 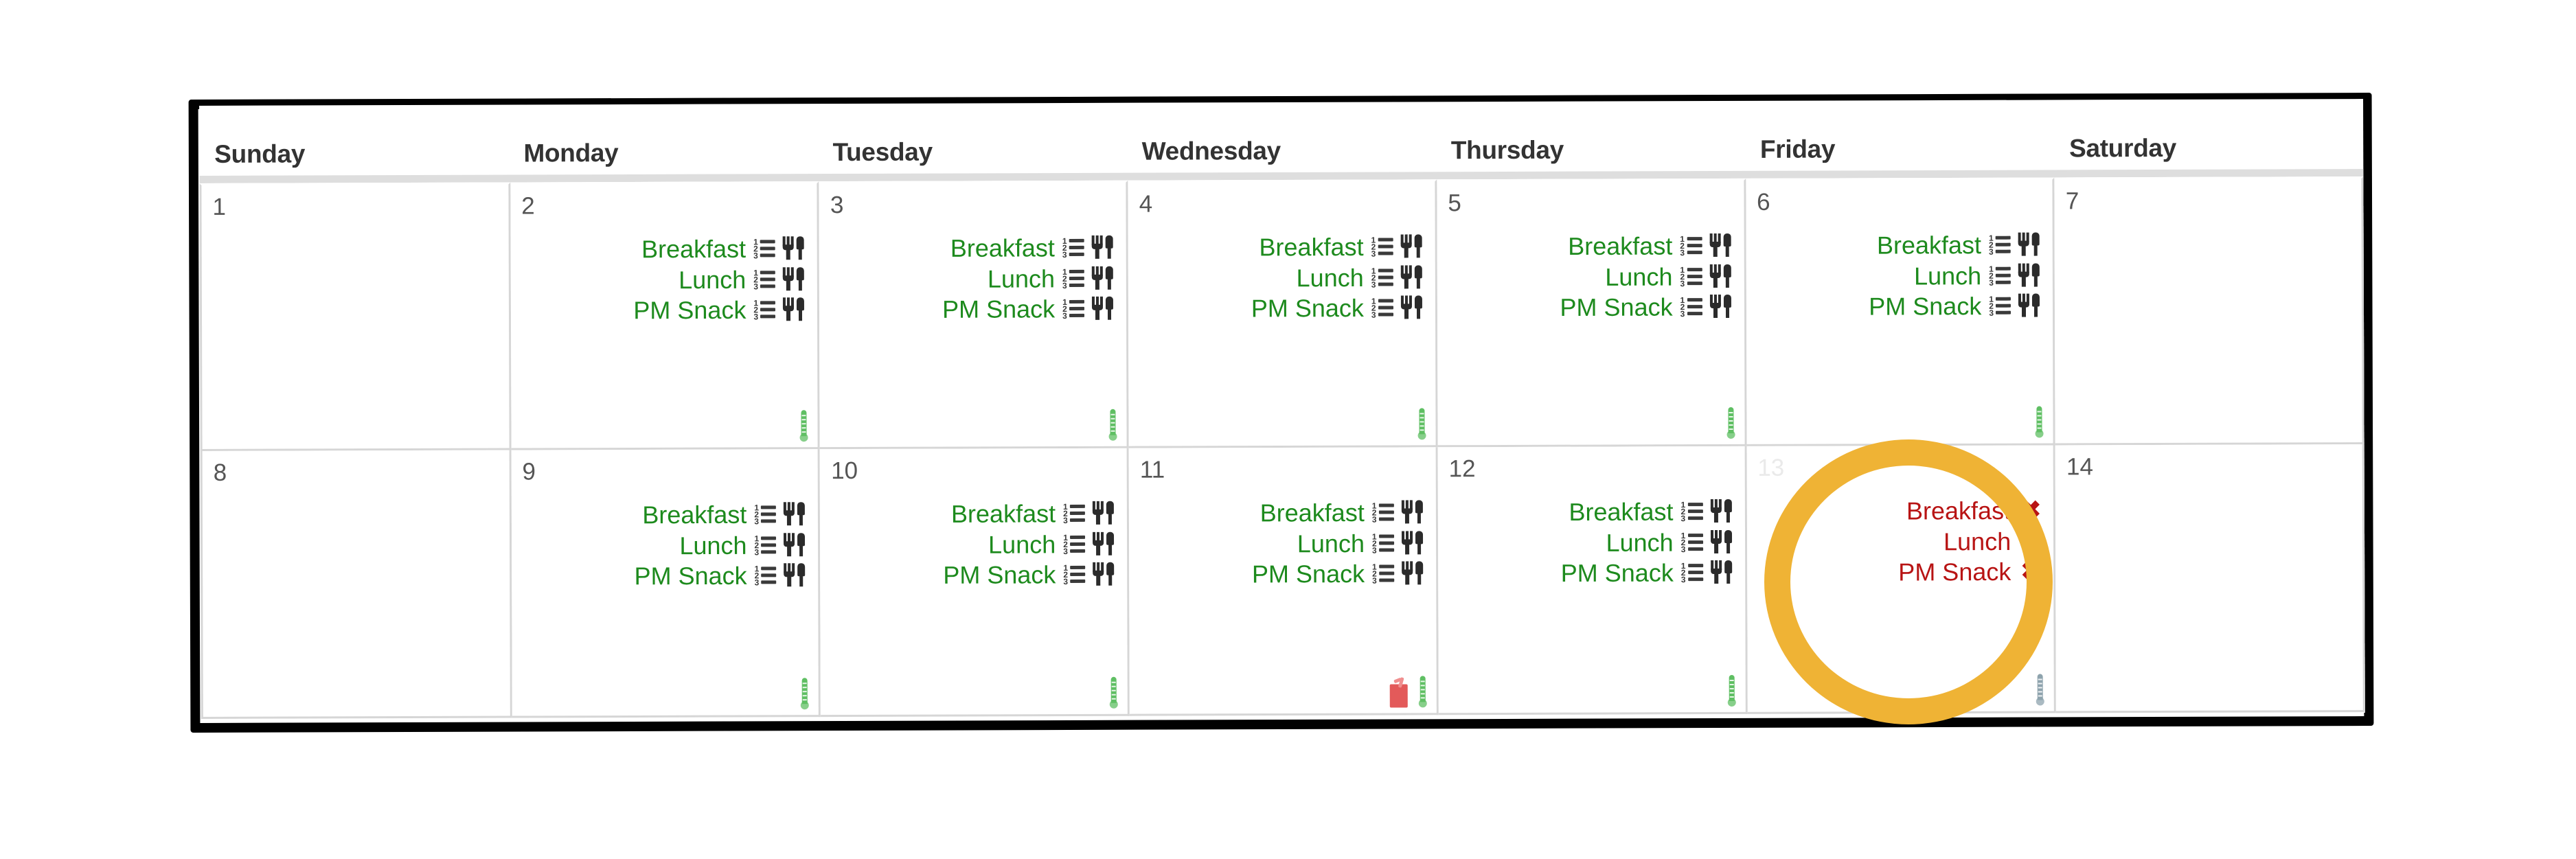 What do you see at coordinates (1969, 571) in the screenshot?
I see `meal-entry-pm-snack: PM Snack ✖` at bounding box center [1969, 571].